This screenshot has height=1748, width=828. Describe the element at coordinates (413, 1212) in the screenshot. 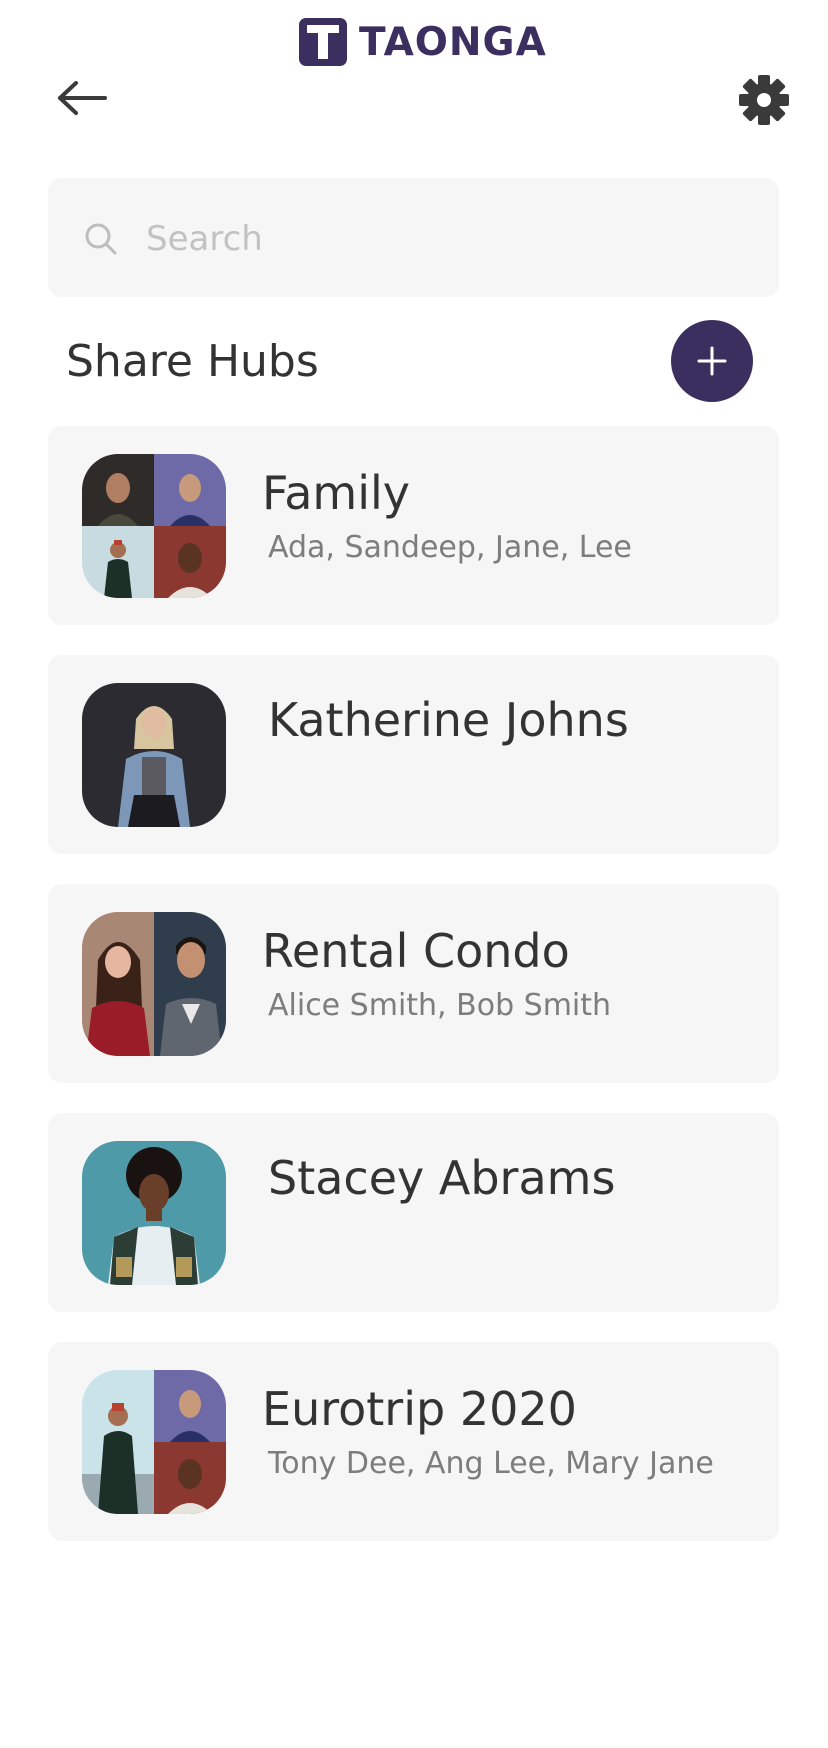

I see `hub-card-stacey-abrams: Stacey Abrams` at that location.